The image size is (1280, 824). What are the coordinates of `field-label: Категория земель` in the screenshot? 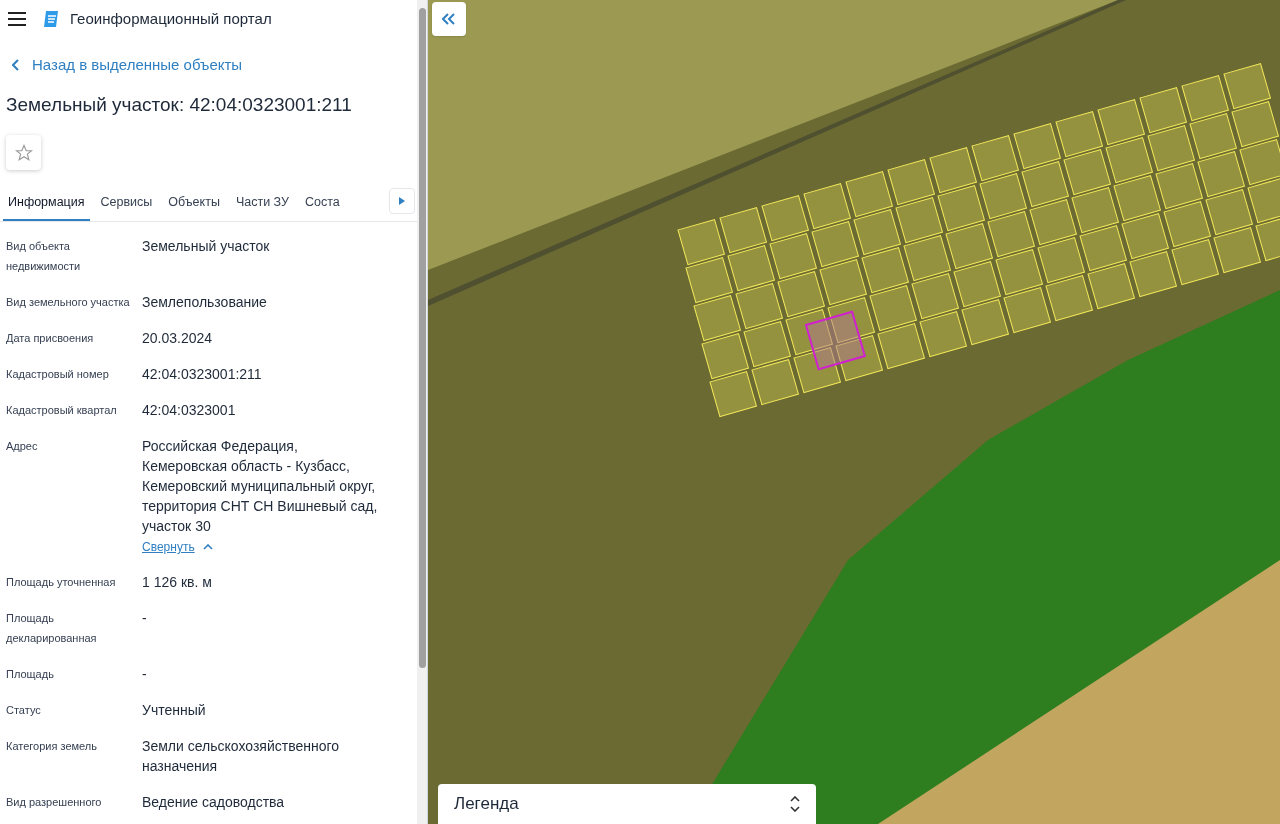 It's located at (52, 746).